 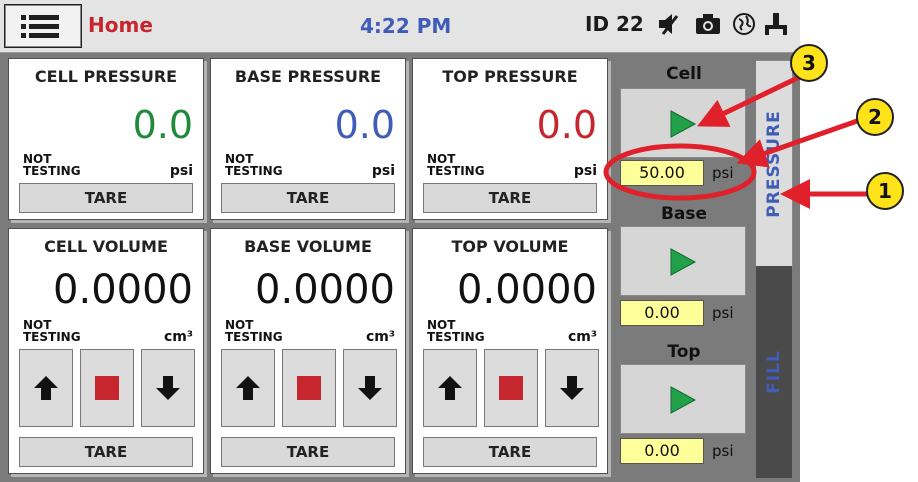 I want to click on callout-3: 3, so click(x=809, y=63).